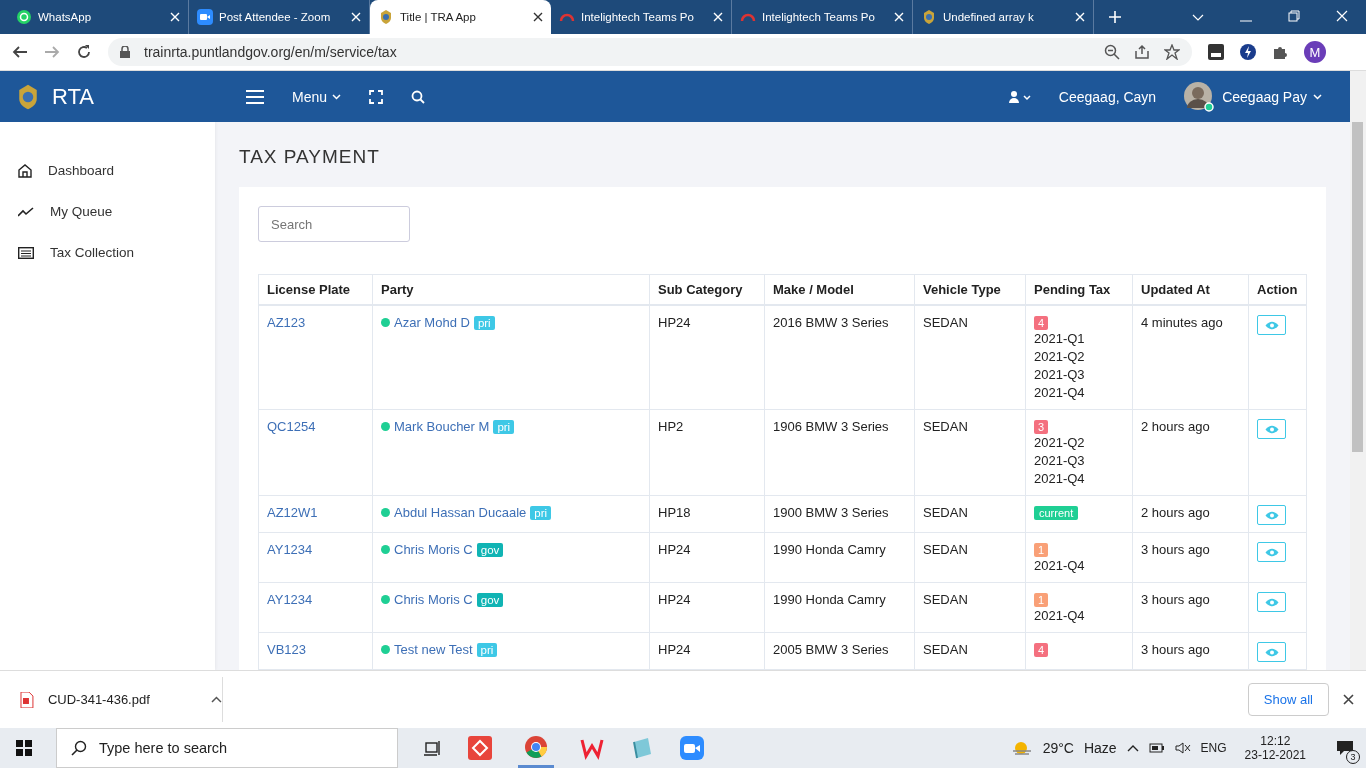 This screenshot has height=768, width=1366. What do you see at coordinates (1272, 96) in the screenshot?
I see `account-dropdown: Ceegaag Pay` at bounding box center [1272, 96].